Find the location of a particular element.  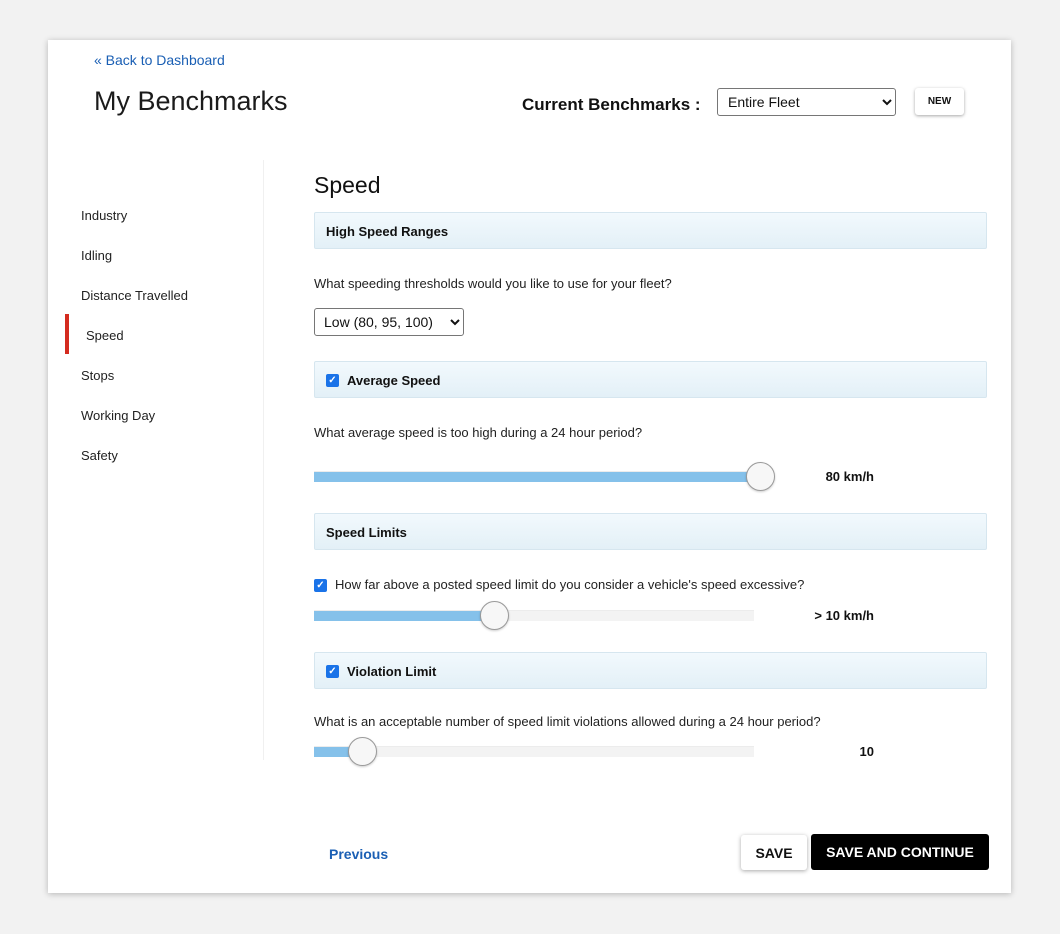

violation-limit-checkbox: ✓ is located at coordinates (332, 671).